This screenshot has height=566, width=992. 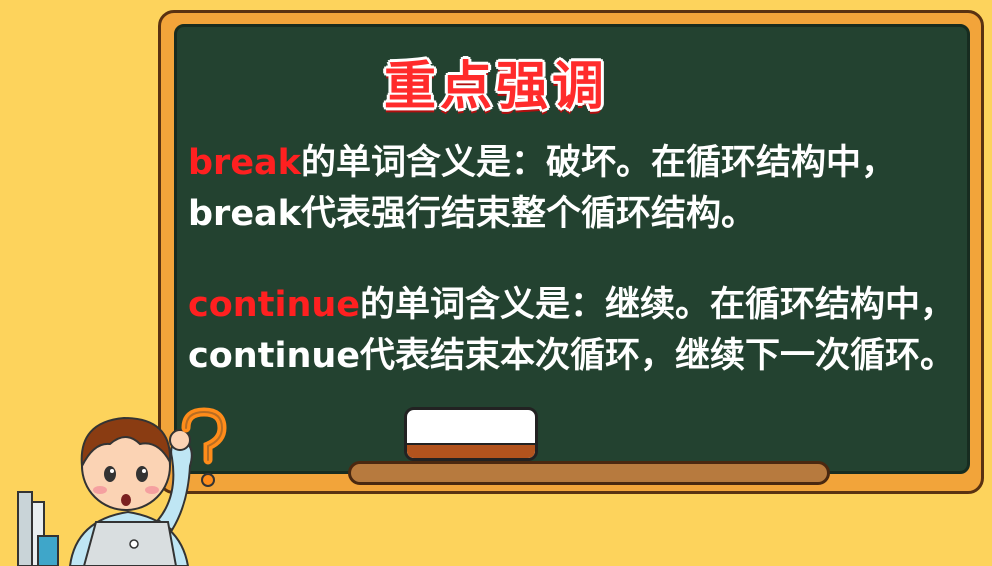 What do you see at coordinates (274, 305) in the screenshot?
I see `continue-keyword: continue` at bounding box center [274, 305].